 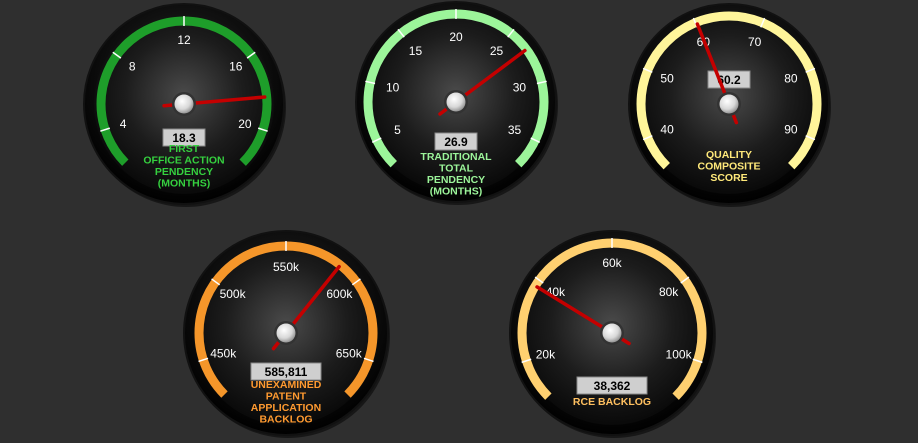 I want to click on gauge-caption-line: TRADITIONAL, so click(x=456, y=157).